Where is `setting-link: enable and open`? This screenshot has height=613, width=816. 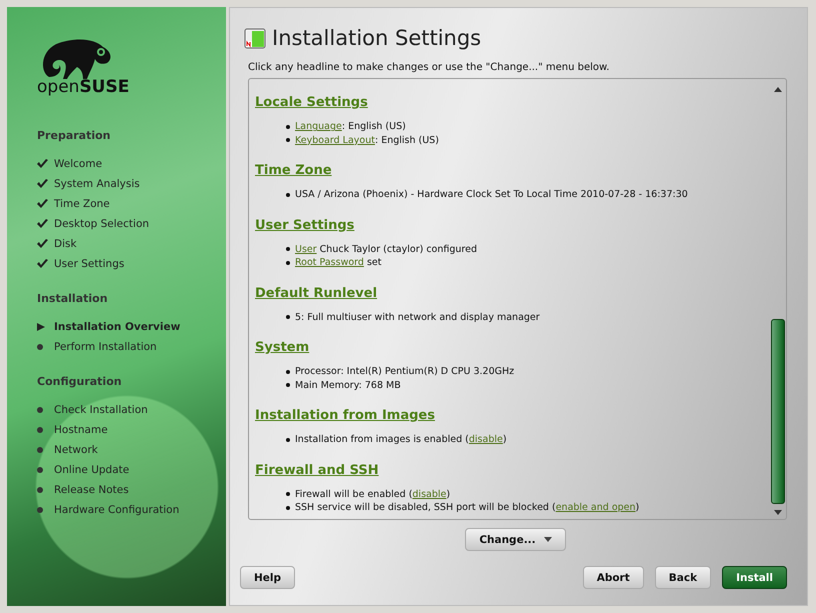
setting-link: enable and open is located at coordinates (596, 508).